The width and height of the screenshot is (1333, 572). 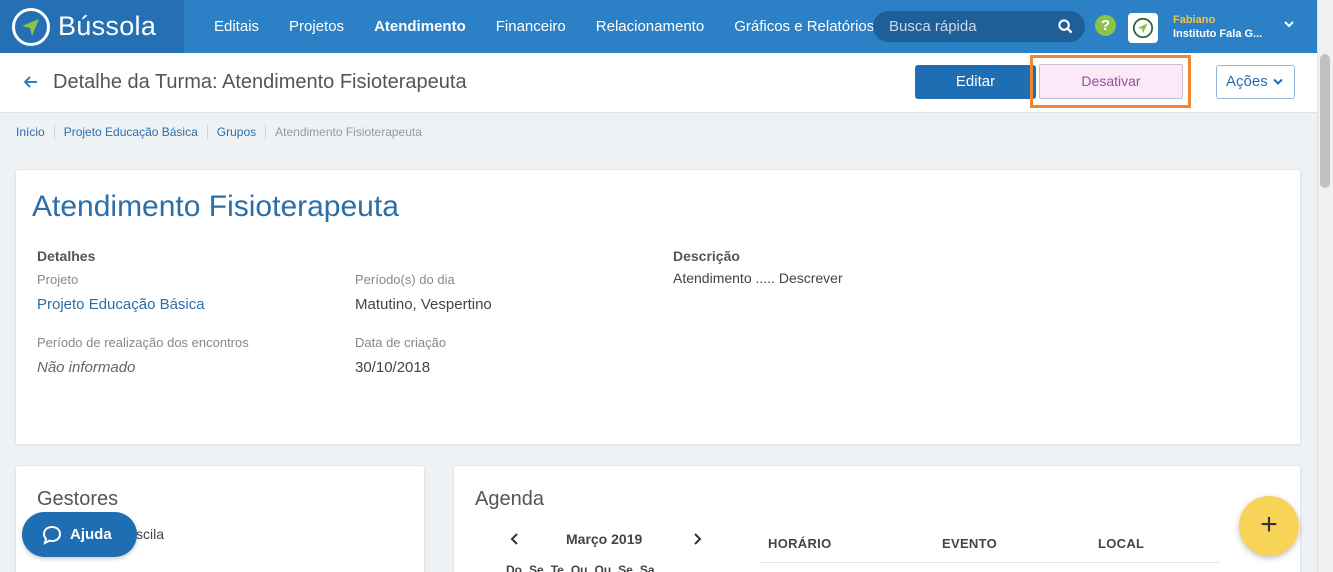 I want to click on help-label: Ajuda, so click(x=91, y=534).